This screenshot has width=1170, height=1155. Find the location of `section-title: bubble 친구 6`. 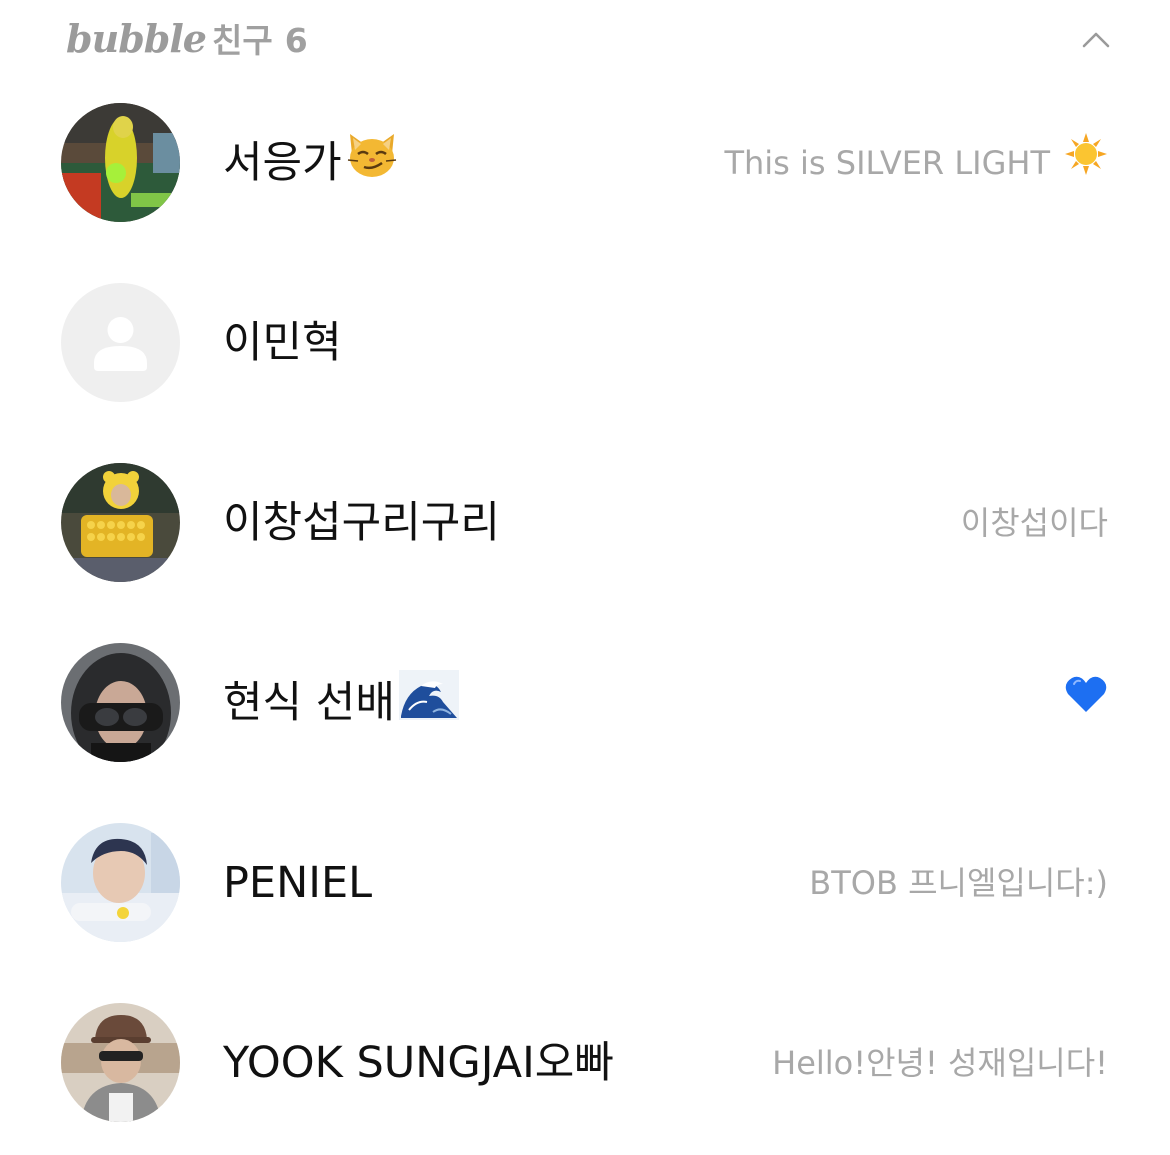

section-title: bubble 친구 6 is located at coordinates (187, 38).